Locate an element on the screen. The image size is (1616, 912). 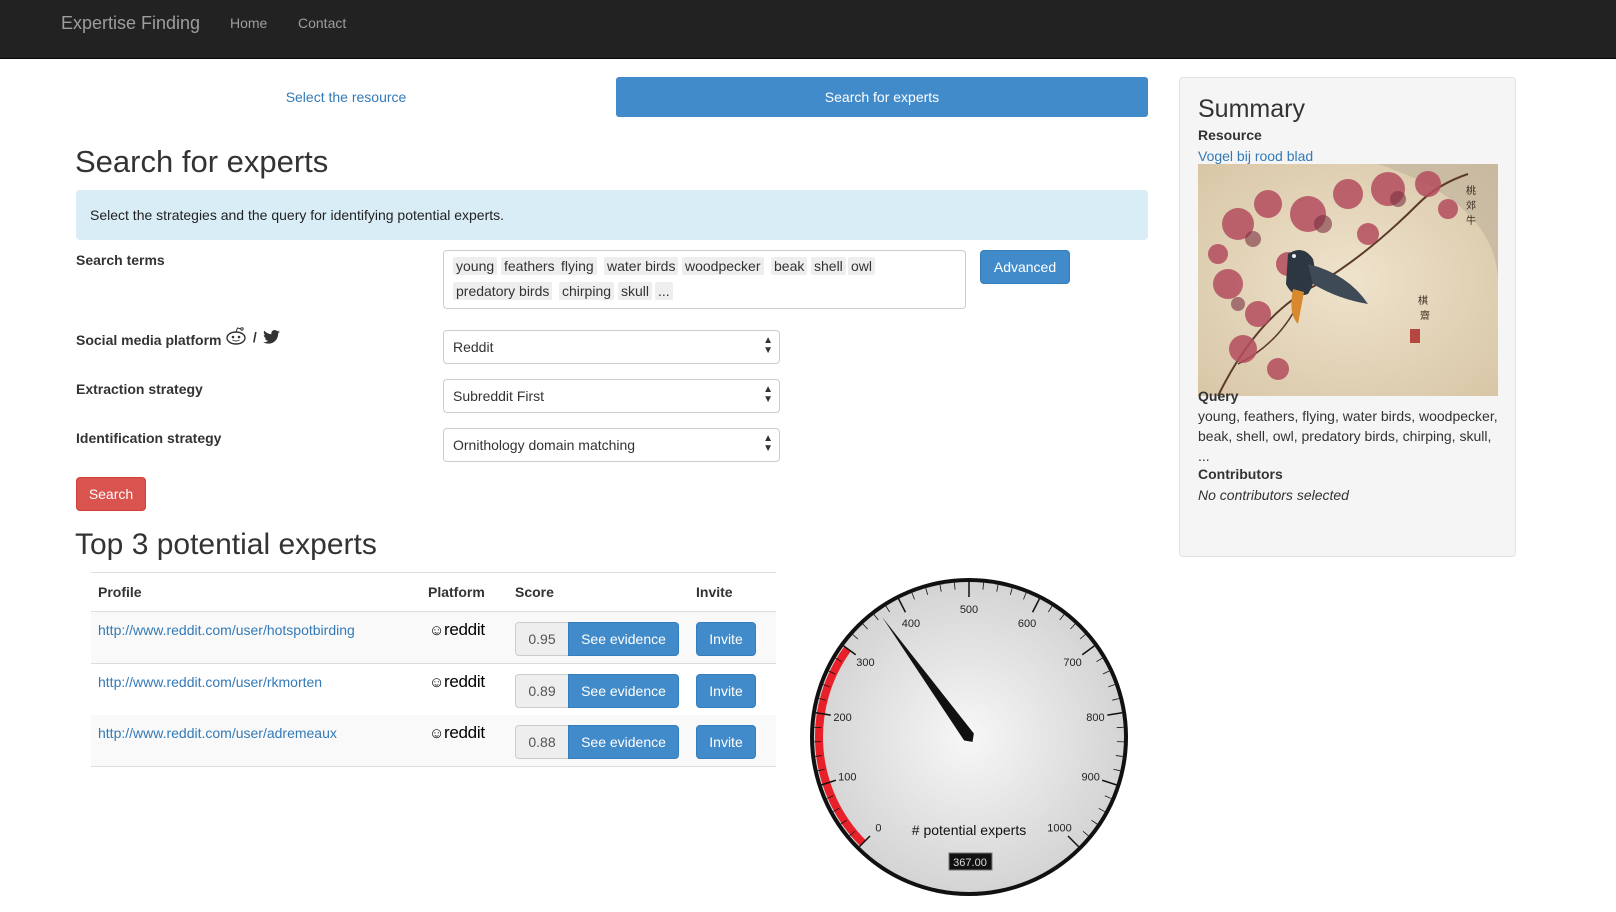
header-profile: Profile is located at coordinates (120, 592).